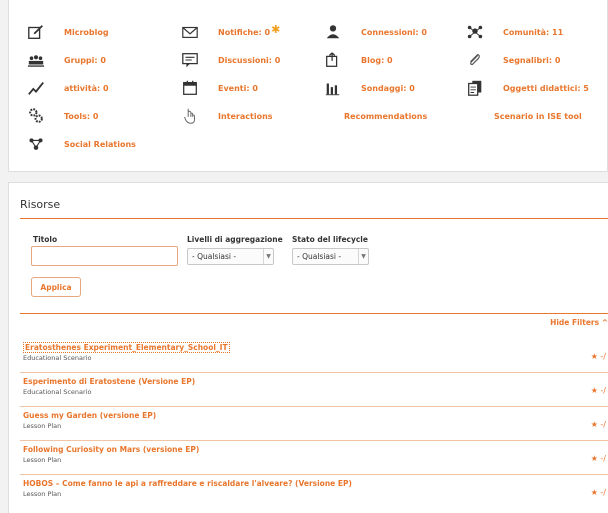  I want to click on nav-item-scenario-ise: Scenario in ISE tool, so click(538, 116).